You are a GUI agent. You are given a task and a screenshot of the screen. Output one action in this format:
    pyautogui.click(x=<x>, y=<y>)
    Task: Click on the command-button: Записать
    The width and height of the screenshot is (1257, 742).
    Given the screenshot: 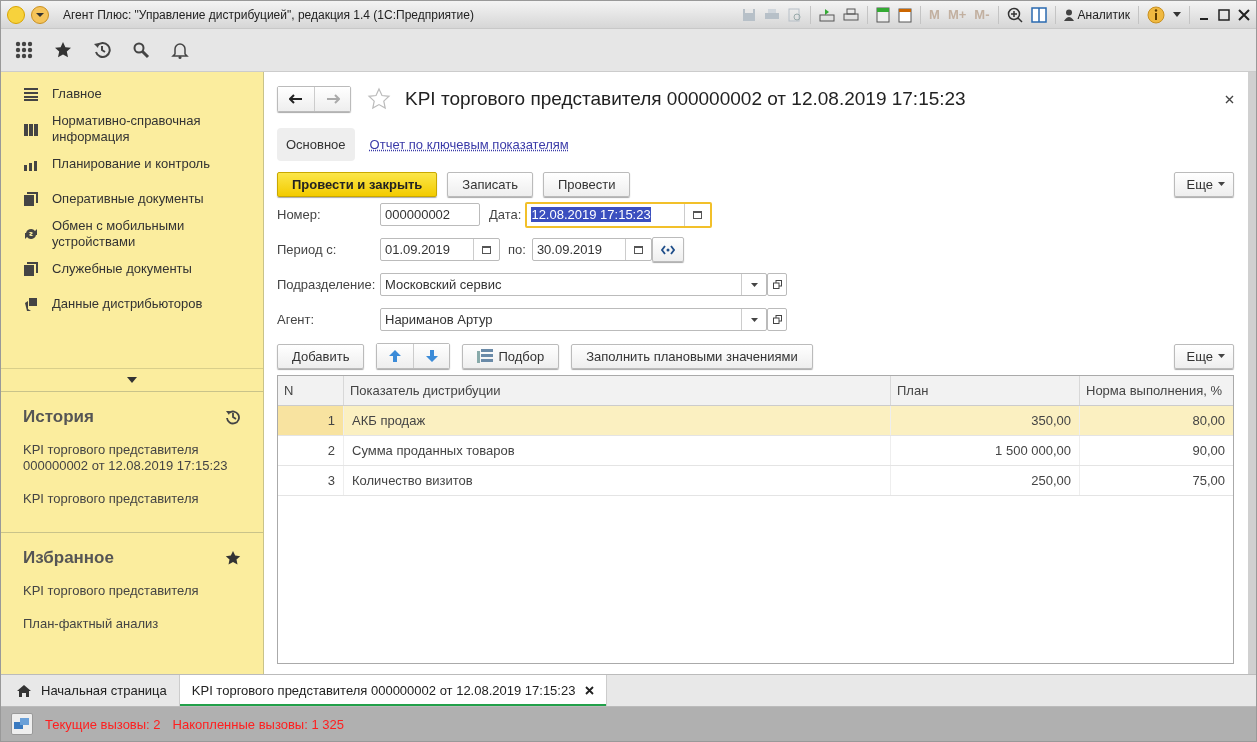 What is the action you would take?
    pyautogui.click(x=490, y=184)
    